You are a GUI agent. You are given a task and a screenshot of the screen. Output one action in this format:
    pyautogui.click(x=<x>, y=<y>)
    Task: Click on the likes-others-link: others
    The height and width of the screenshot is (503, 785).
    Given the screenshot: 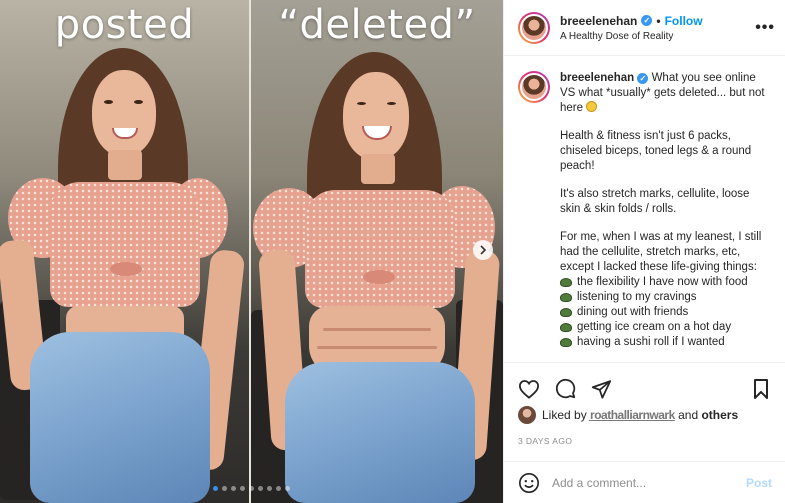 What is the action you would take?
    pyautogui.click(x=719, y=415)
    